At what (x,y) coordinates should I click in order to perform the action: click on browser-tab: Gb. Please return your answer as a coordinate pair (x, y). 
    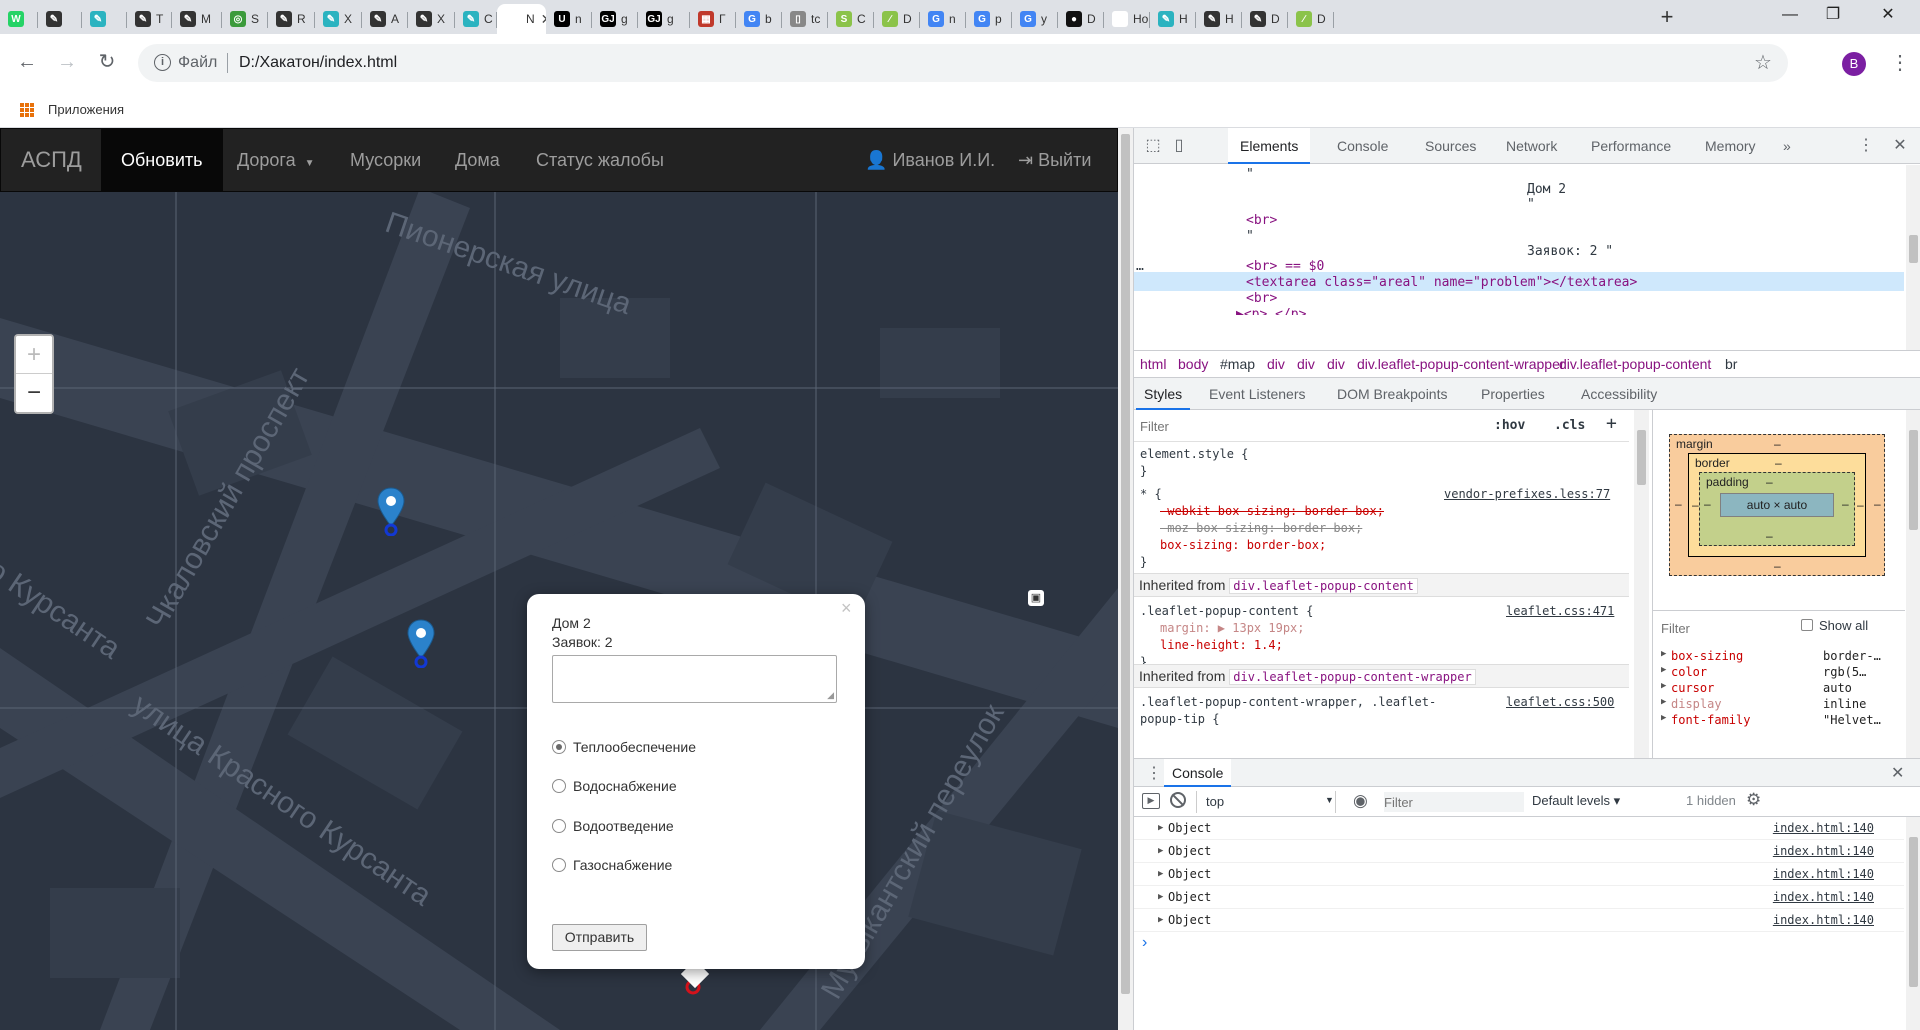
    Looking at the image, I should click on (759, 19).